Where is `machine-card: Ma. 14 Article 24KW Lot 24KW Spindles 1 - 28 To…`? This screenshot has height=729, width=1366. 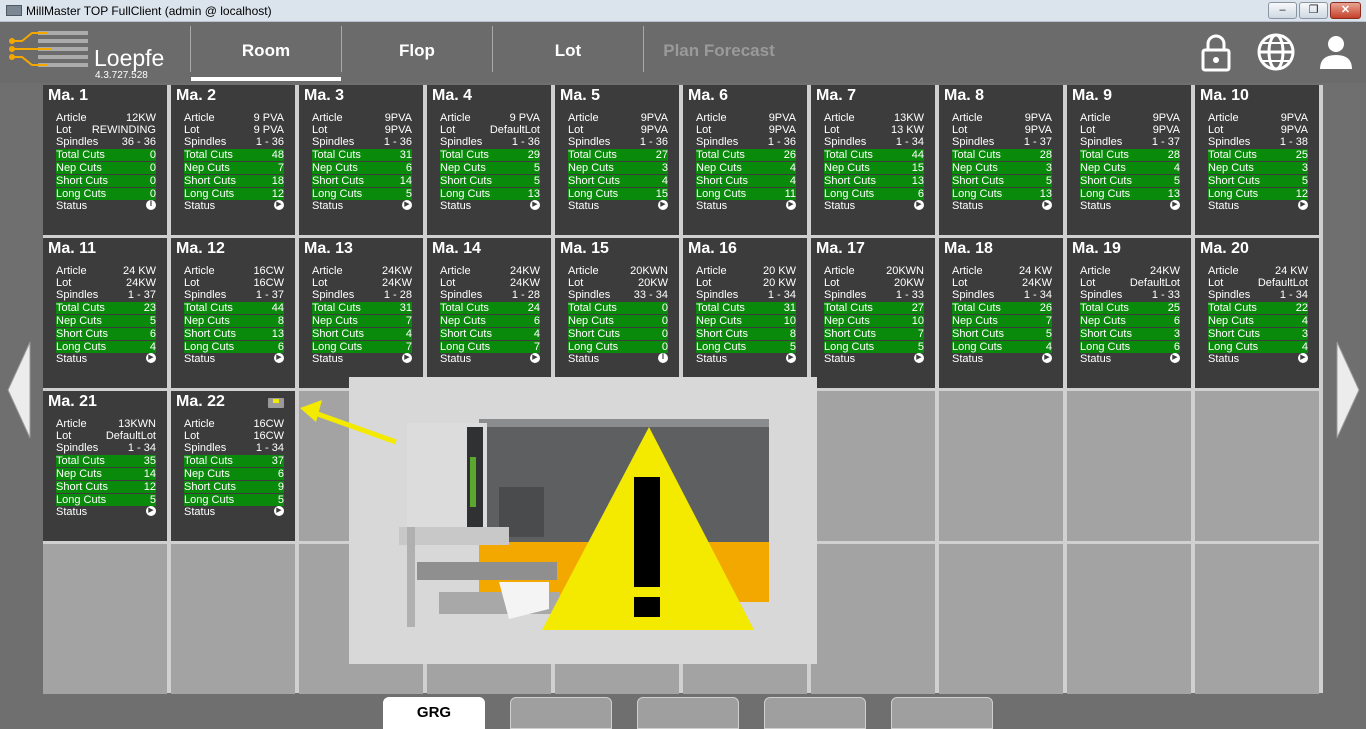 machine-card: Ma. 14 Article 24KW Lot 24KW Spindles 1 - 28 To… is located at coordinates (489, 313).